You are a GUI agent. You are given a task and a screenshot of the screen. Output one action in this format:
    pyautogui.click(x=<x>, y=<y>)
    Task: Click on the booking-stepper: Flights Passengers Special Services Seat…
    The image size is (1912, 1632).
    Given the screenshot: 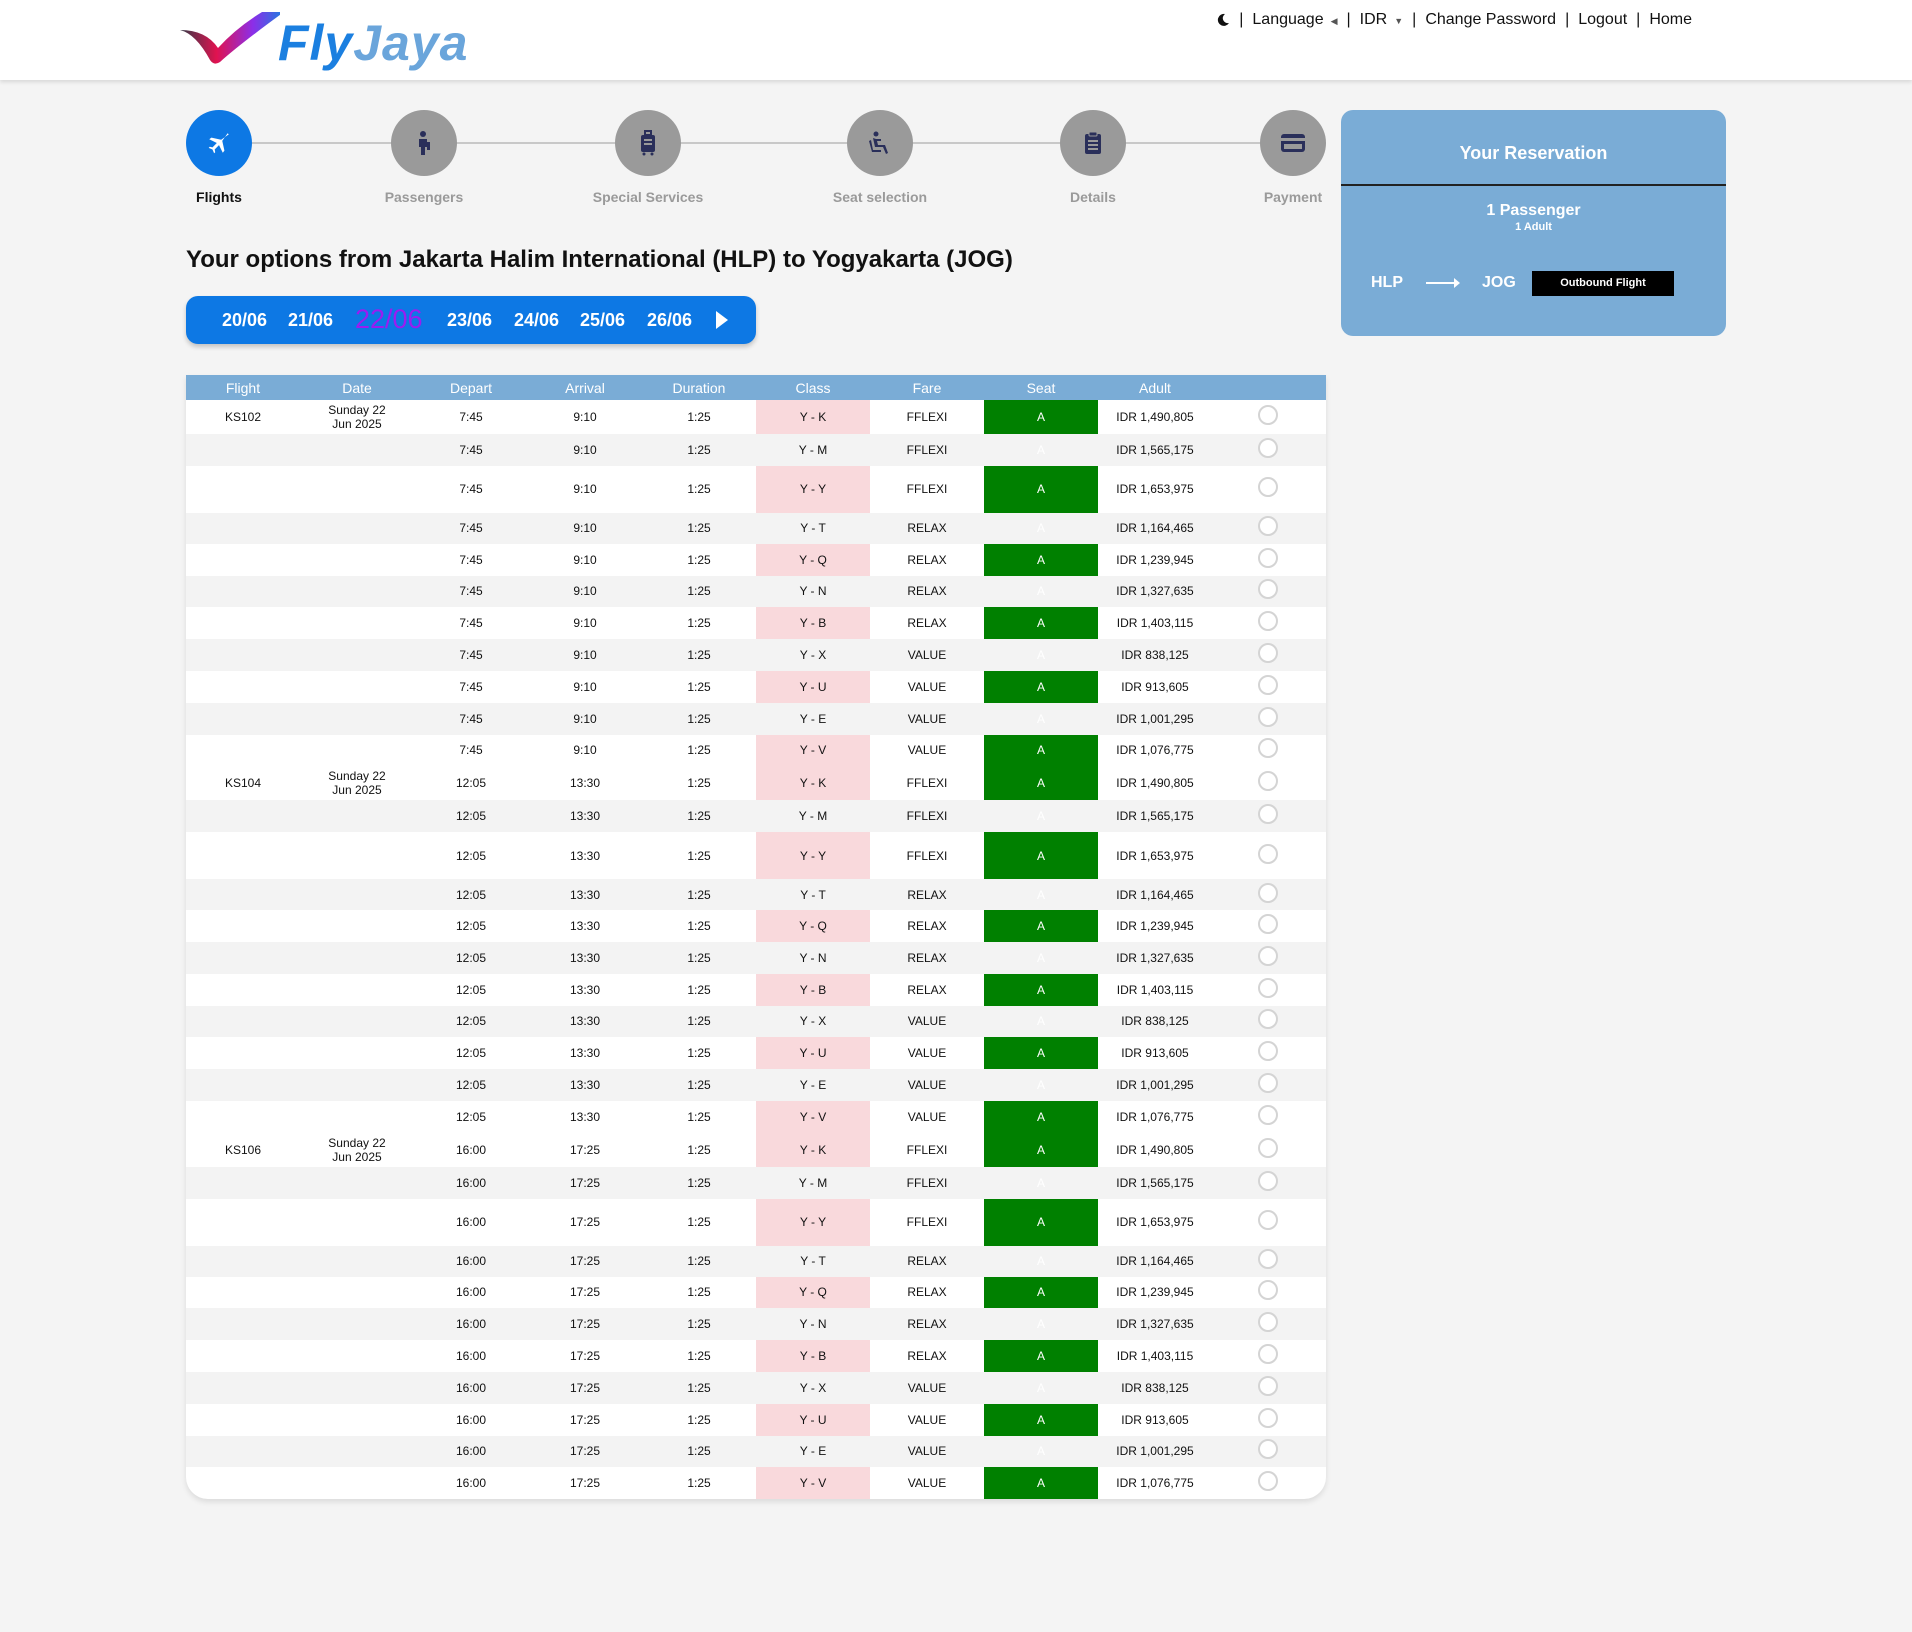 What is the action you would take?
    pyautogui.click(x=756, y=160)
    